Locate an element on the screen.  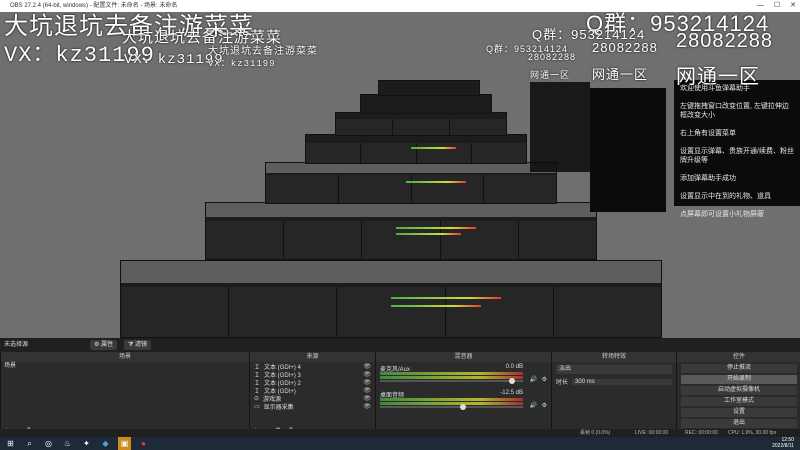
transitions-dock-title: 转场特效 is located at coordinates (614, 357).